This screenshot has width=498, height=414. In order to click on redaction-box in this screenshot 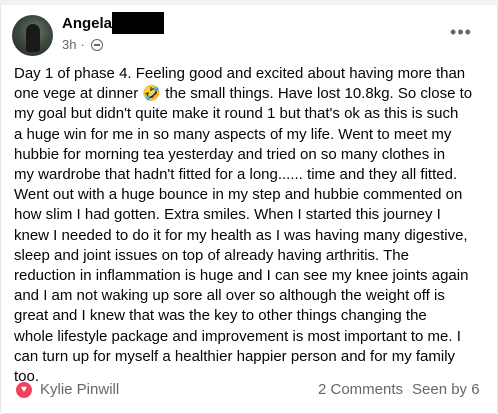, I will do `click(138, 23)`.